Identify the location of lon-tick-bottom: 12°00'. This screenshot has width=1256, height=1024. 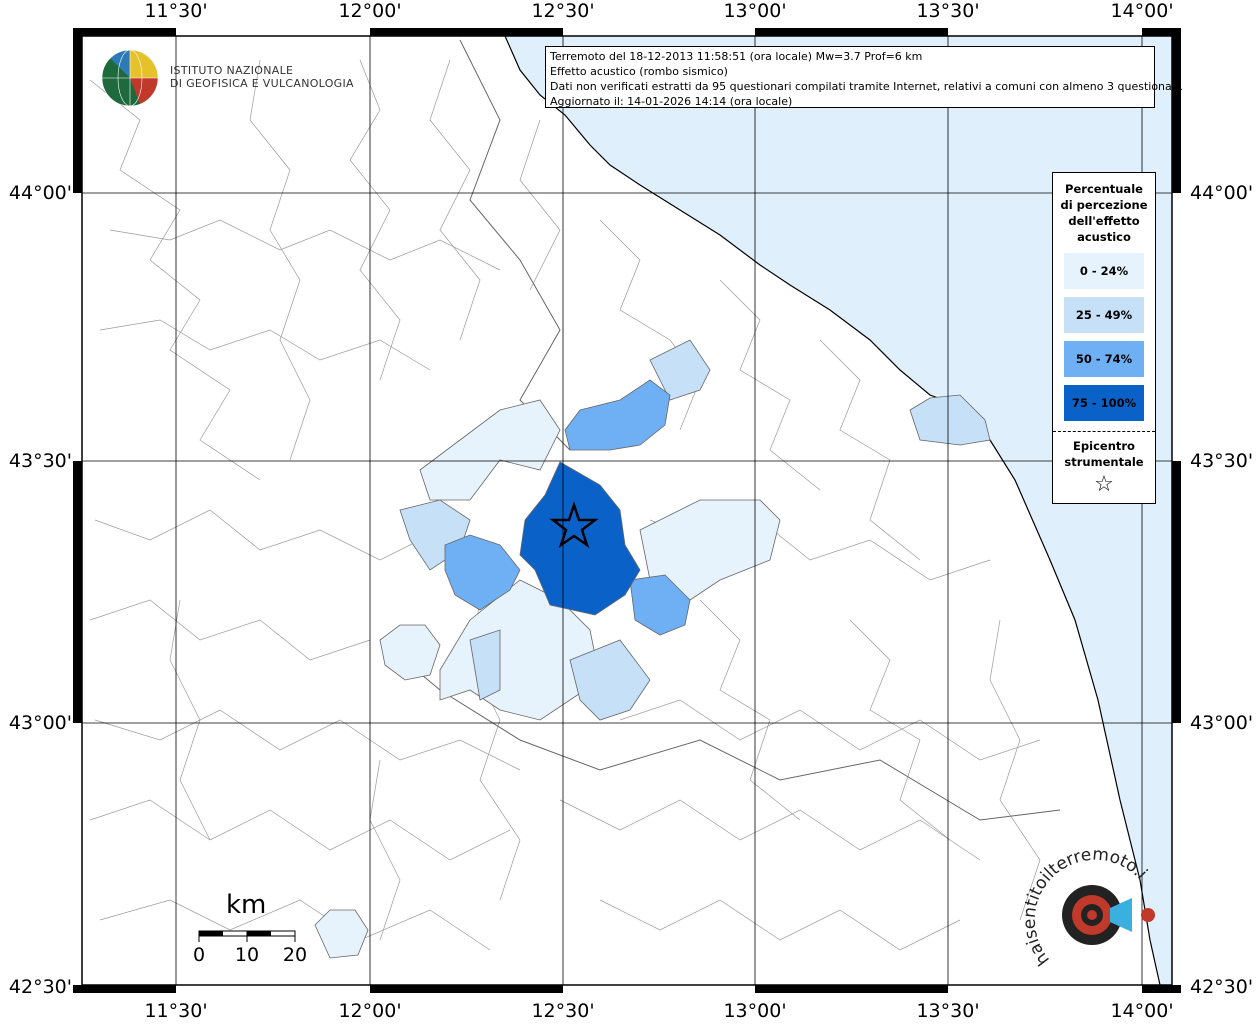
(370, 1011).